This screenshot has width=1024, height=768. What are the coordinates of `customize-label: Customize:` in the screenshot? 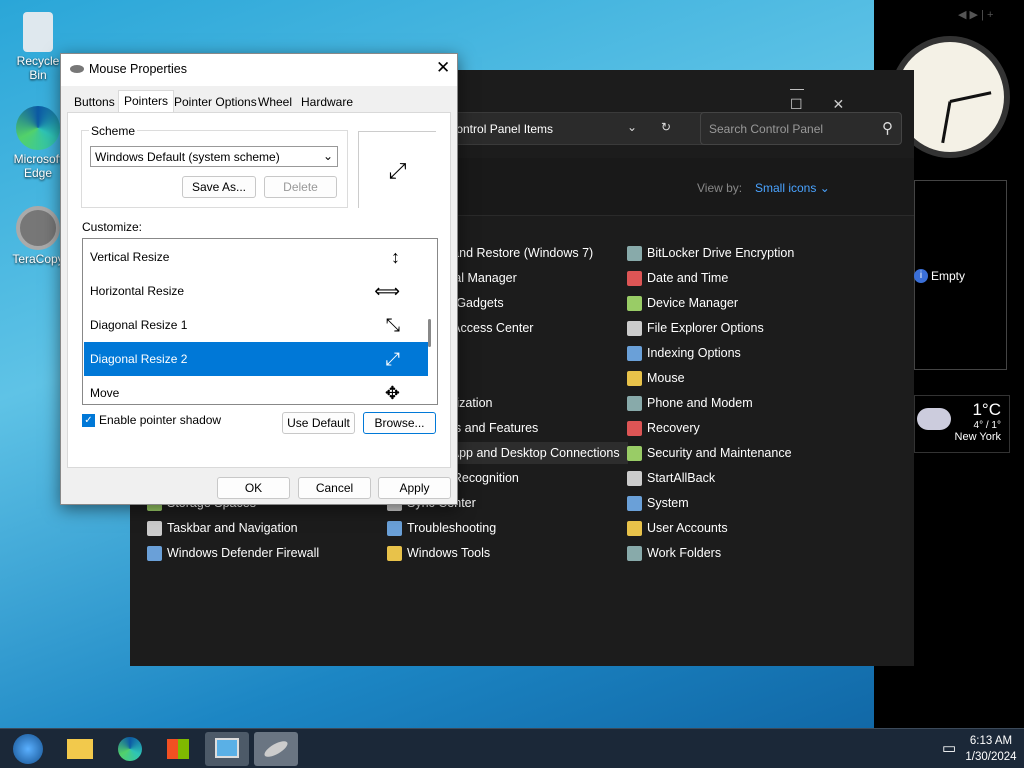 It's located at (112, 227).